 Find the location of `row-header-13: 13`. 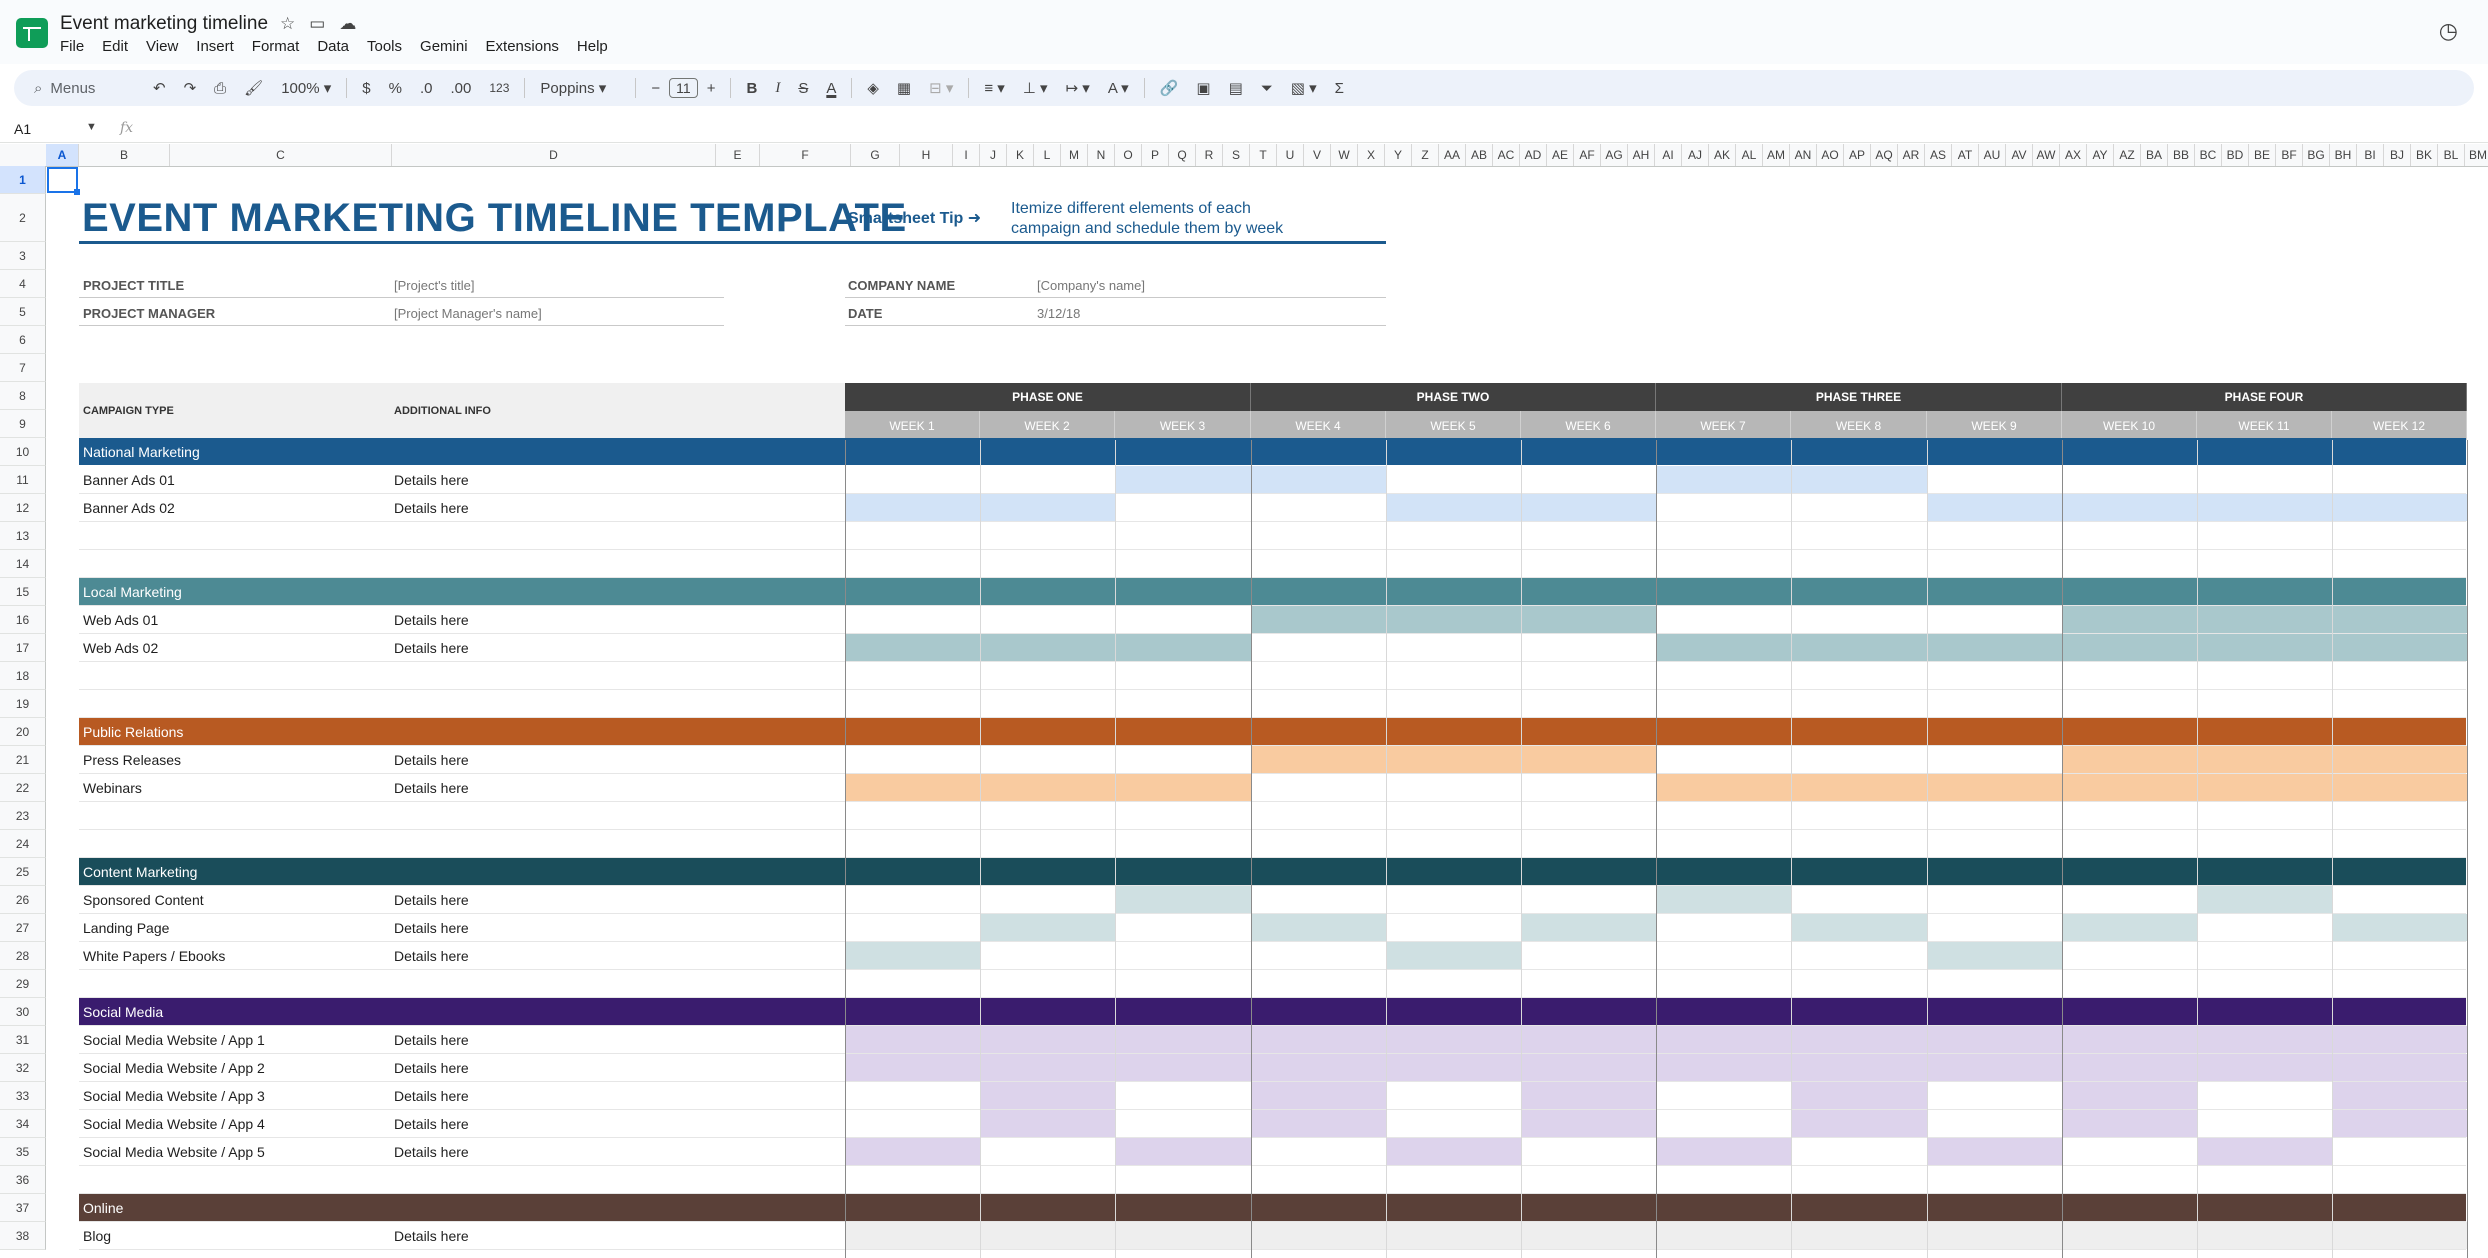

row-header-13: 13 is located at coordinates (23, 536).